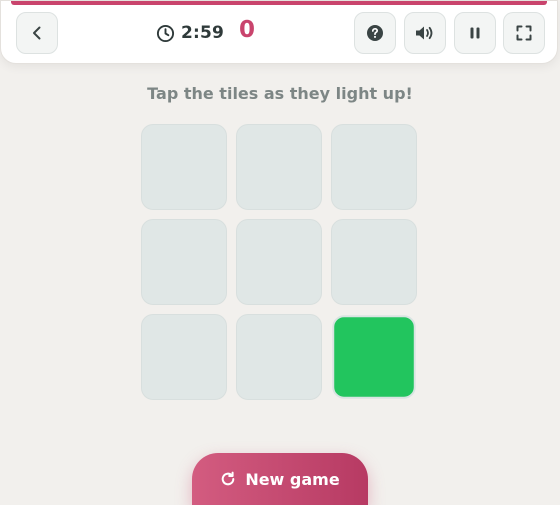 Image resolution: width=560 pixels, height=505 pixels. Describe the element at coordinates (292, 479) in the screenshot. I see `new-game-label: New game` at that location.